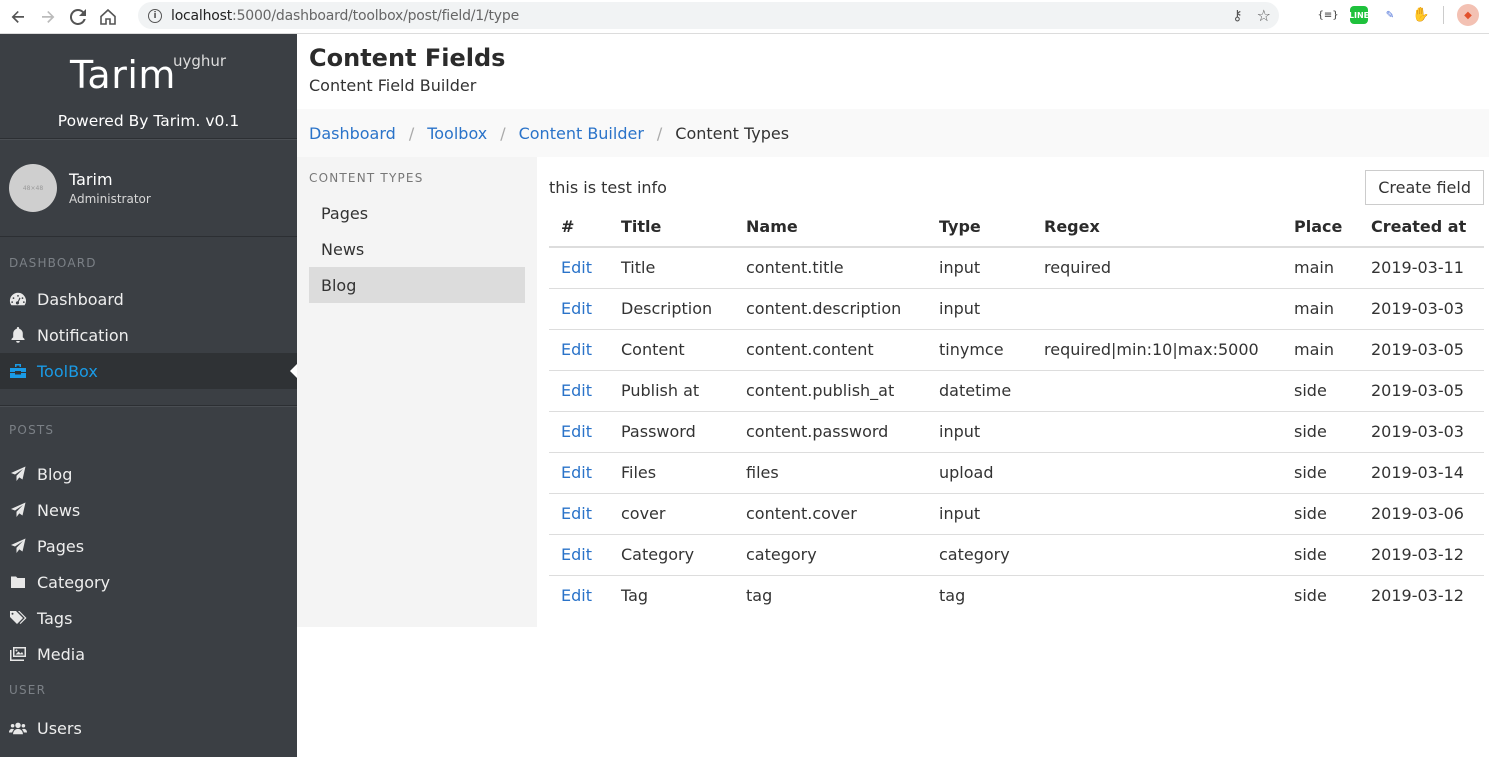  I want to click on cell-created-at: 2019-03-12, so click(1421, 555).